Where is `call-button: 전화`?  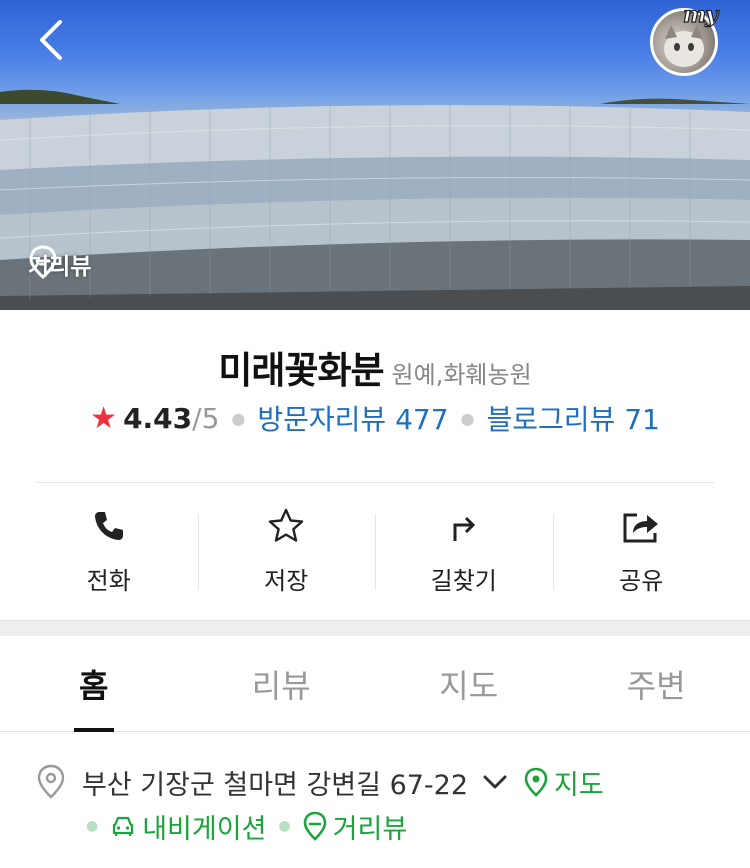
call-button: 전화 is located at coordinates (109, 550).